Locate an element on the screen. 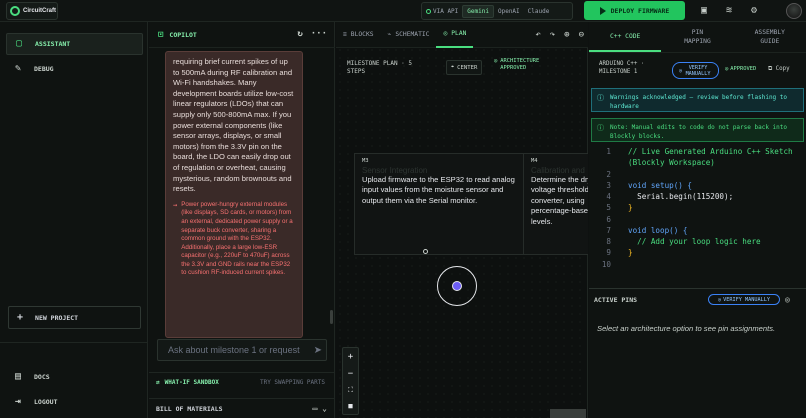 The image size is (806, 418). wifi-icon: ≋ is located at coordinates (729, 11).